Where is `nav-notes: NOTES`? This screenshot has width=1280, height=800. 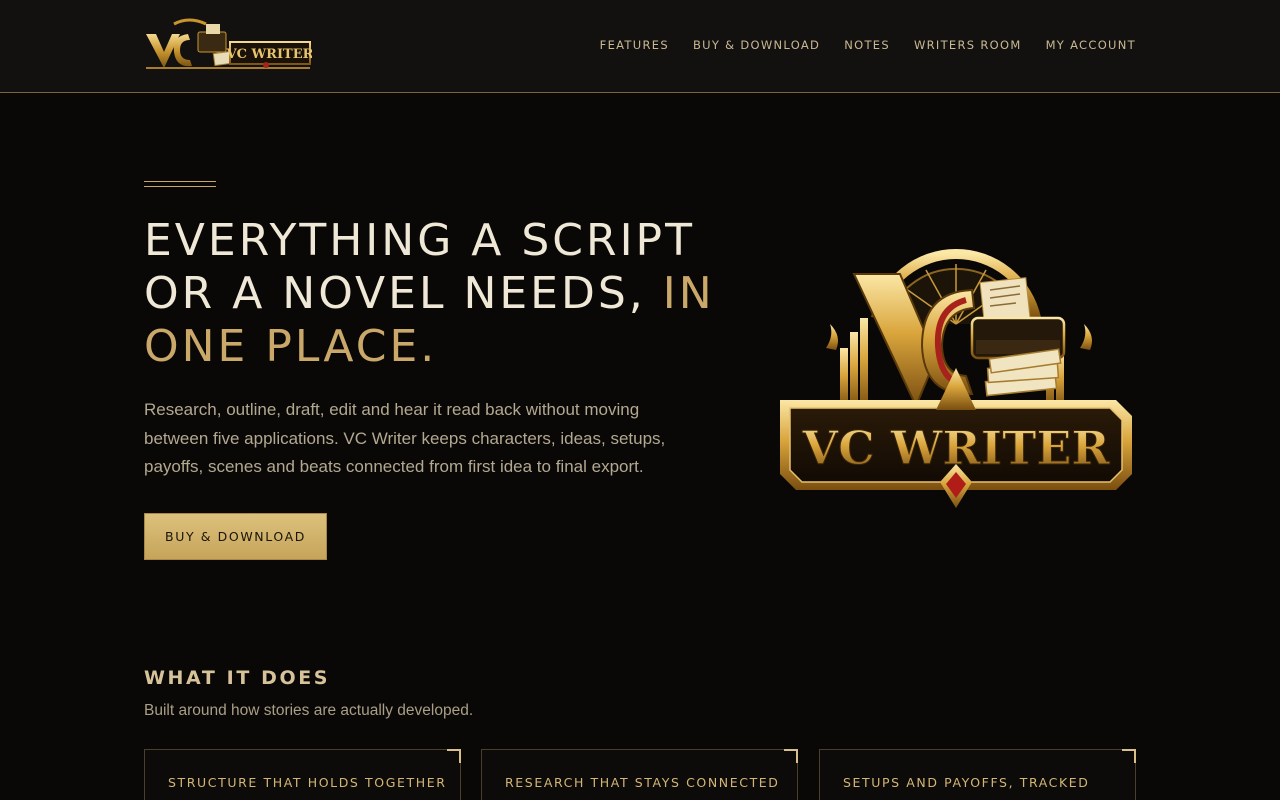 nav-notes: NOTES is located at coordinates (867, 45).